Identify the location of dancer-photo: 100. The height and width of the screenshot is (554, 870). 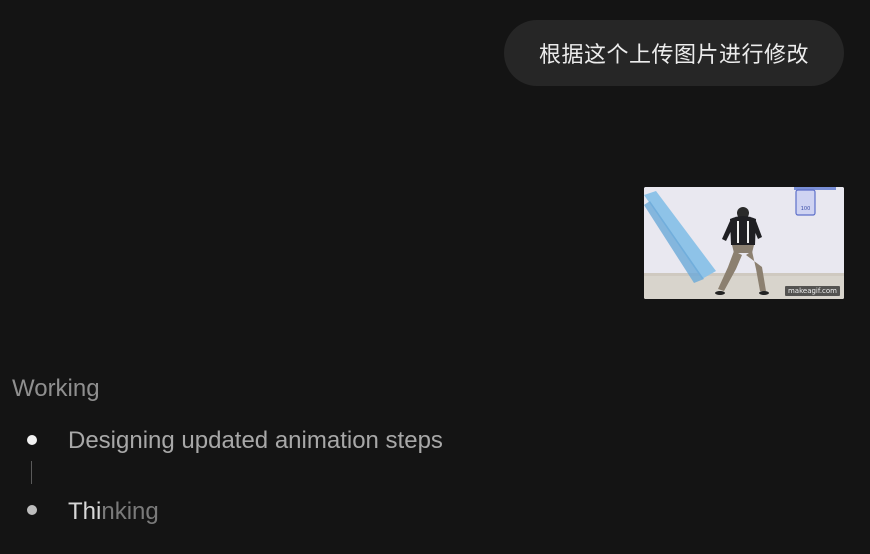
(744, 243).